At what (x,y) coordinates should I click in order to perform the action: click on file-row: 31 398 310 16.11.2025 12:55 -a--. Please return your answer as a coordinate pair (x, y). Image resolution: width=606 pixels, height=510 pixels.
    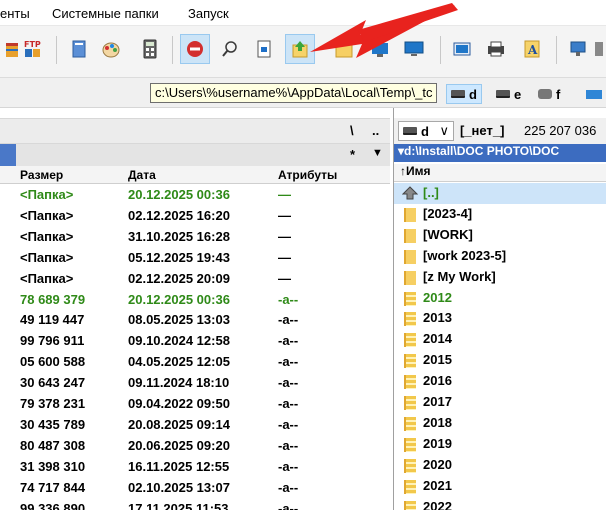
    Looking at the image, I should click on (195, 467).